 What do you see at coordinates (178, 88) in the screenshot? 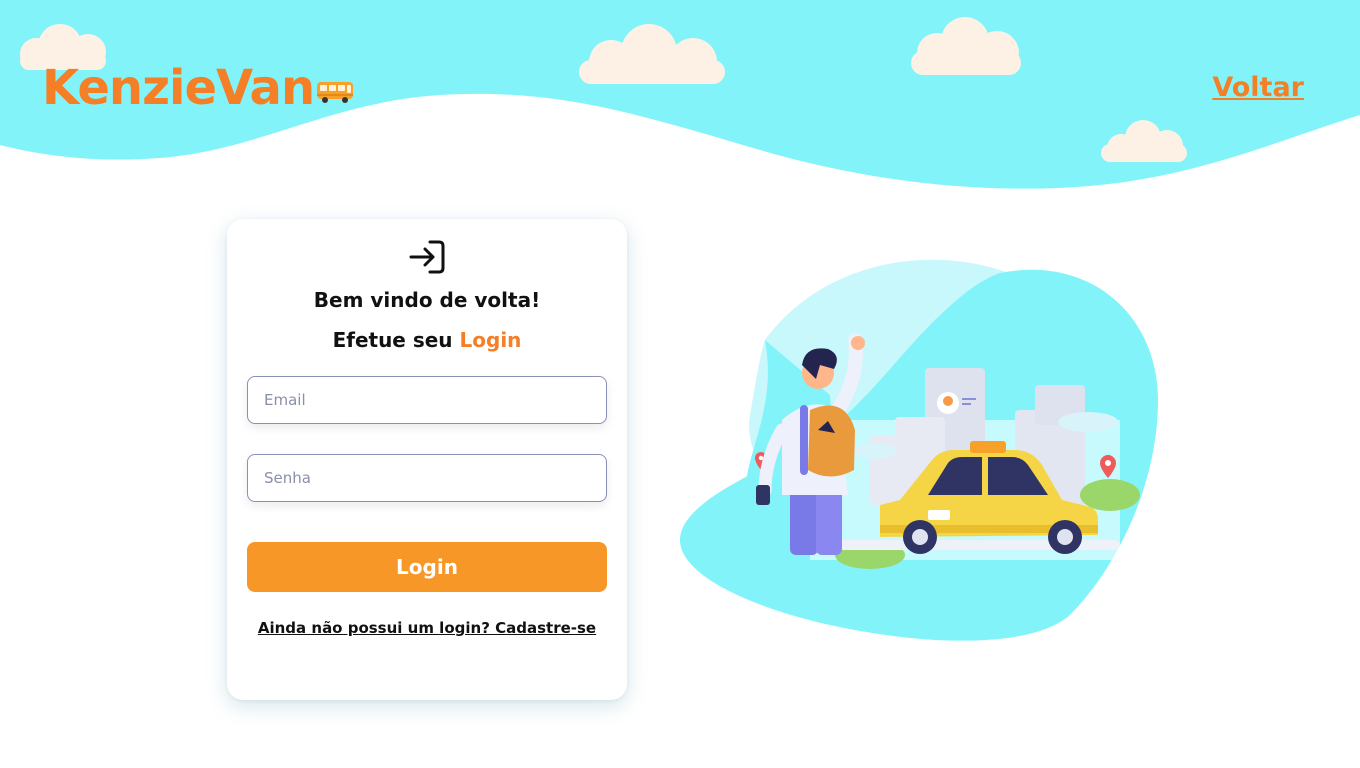
I see `logo-text: KenzieVan` at bounding box center [178, 88].